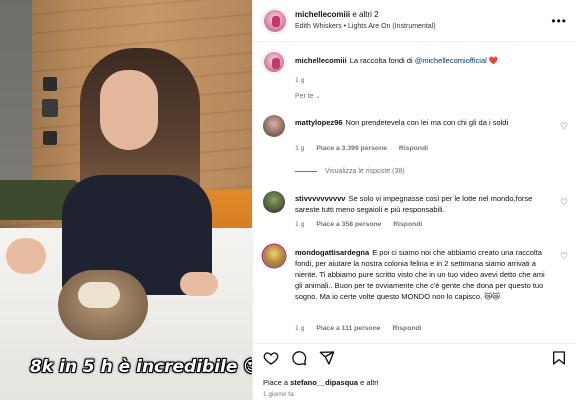 This screenshot has width=576, height=400. I want to click on post-timestamp: 1 giorno fa, so click(278, 394).